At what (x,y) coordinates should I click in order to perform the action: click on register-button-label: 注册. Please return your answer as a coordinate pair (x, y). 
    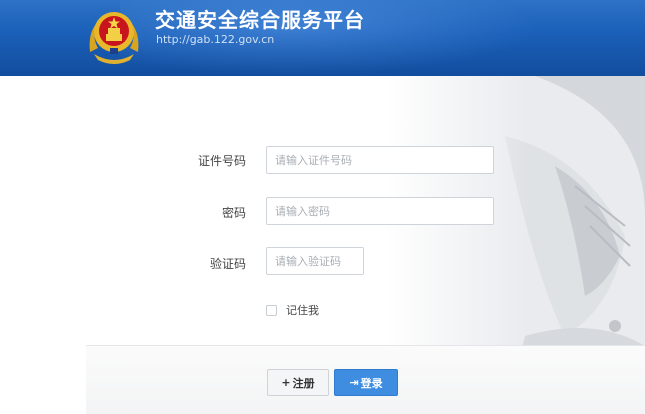
    Looking at the image, I should click on (303, 383).